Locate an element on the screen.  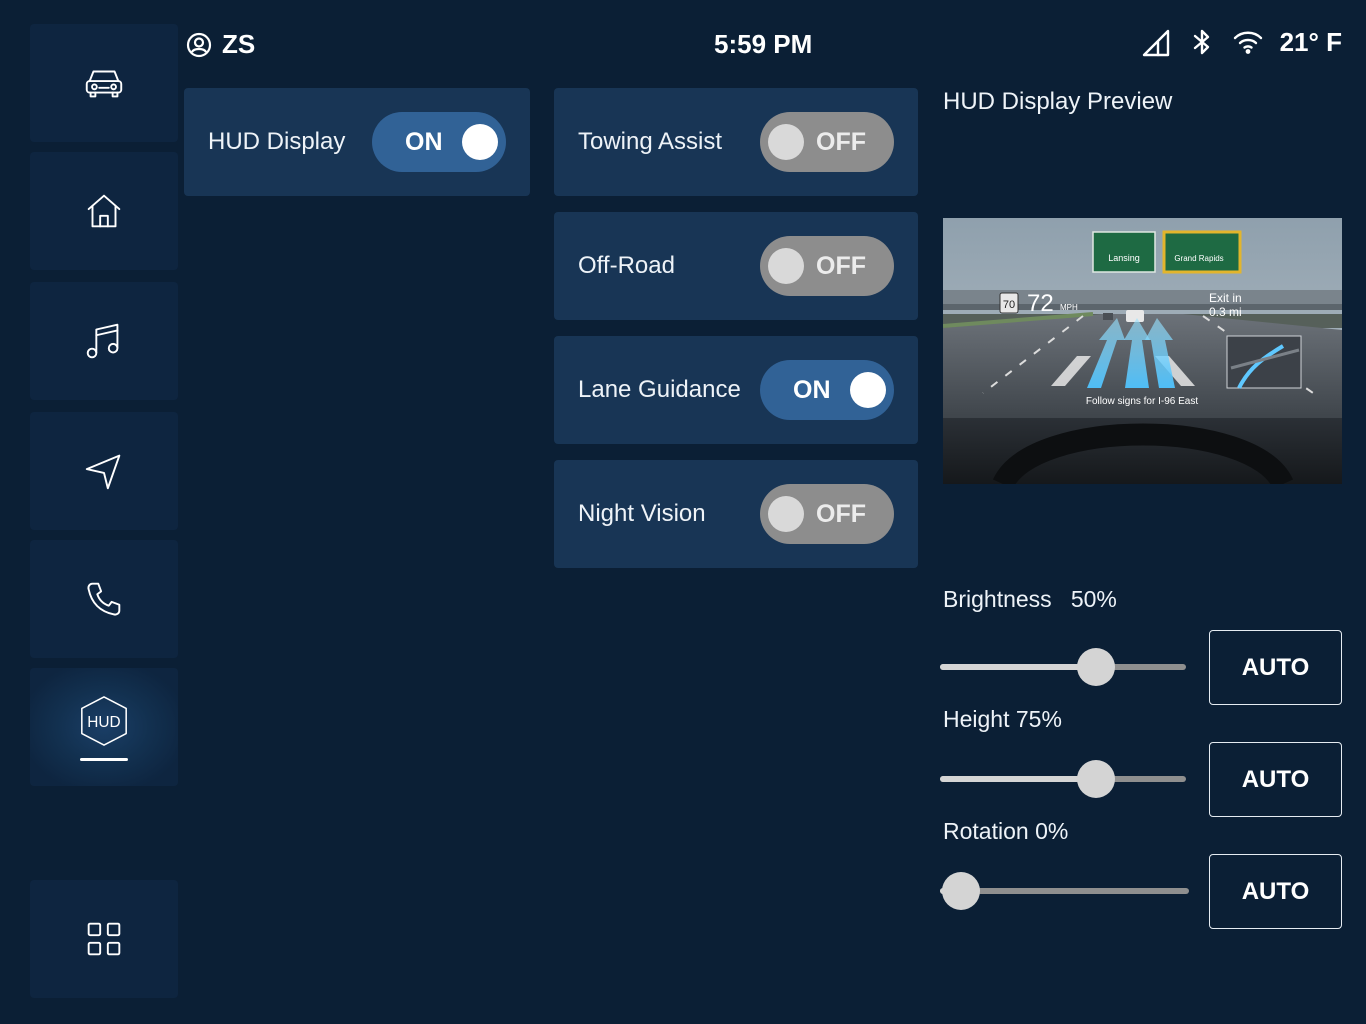
brightness-label-group: Brightness 50% is located at coordinates (1030, 599).